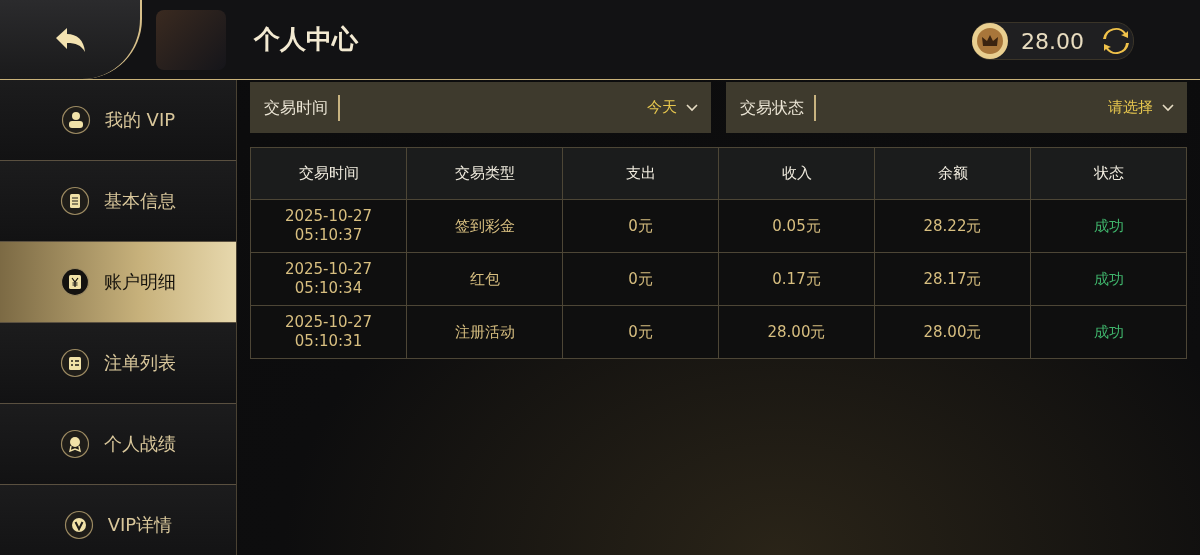 The height and width of the screenshot is (555, 1200). Describe the element at coordinates (796, 226) in the screenshot. I see `table-cell: 0.05元` at that location.